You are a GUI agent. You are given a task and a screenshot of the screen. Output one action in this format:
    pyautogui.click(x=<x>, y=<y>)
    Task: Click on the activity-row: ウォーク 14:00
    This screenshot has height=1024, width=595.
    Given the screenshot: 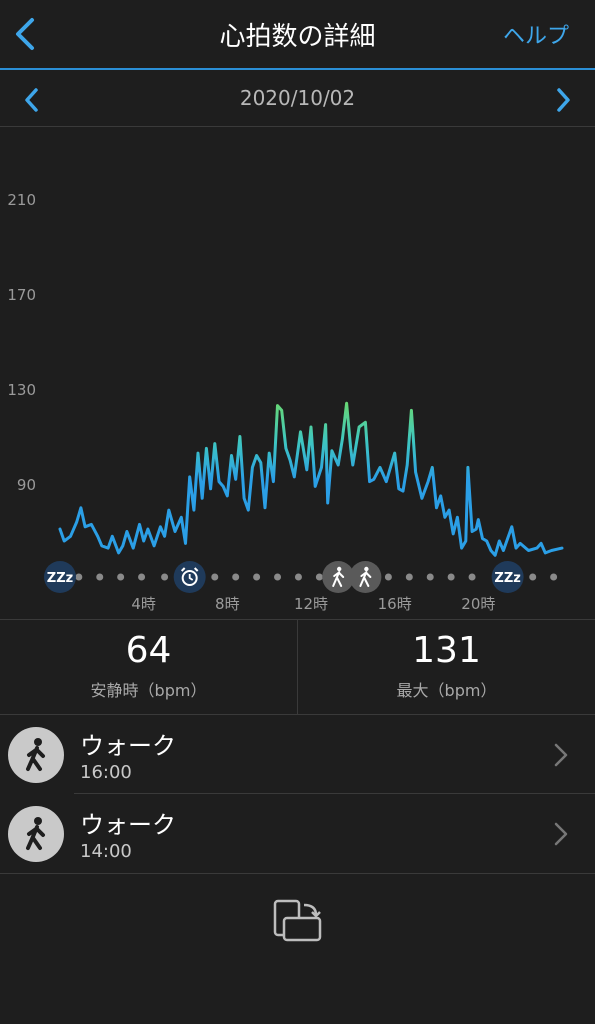 What is the action you would take?
    pyautogui.click(x=297, y=834)
    